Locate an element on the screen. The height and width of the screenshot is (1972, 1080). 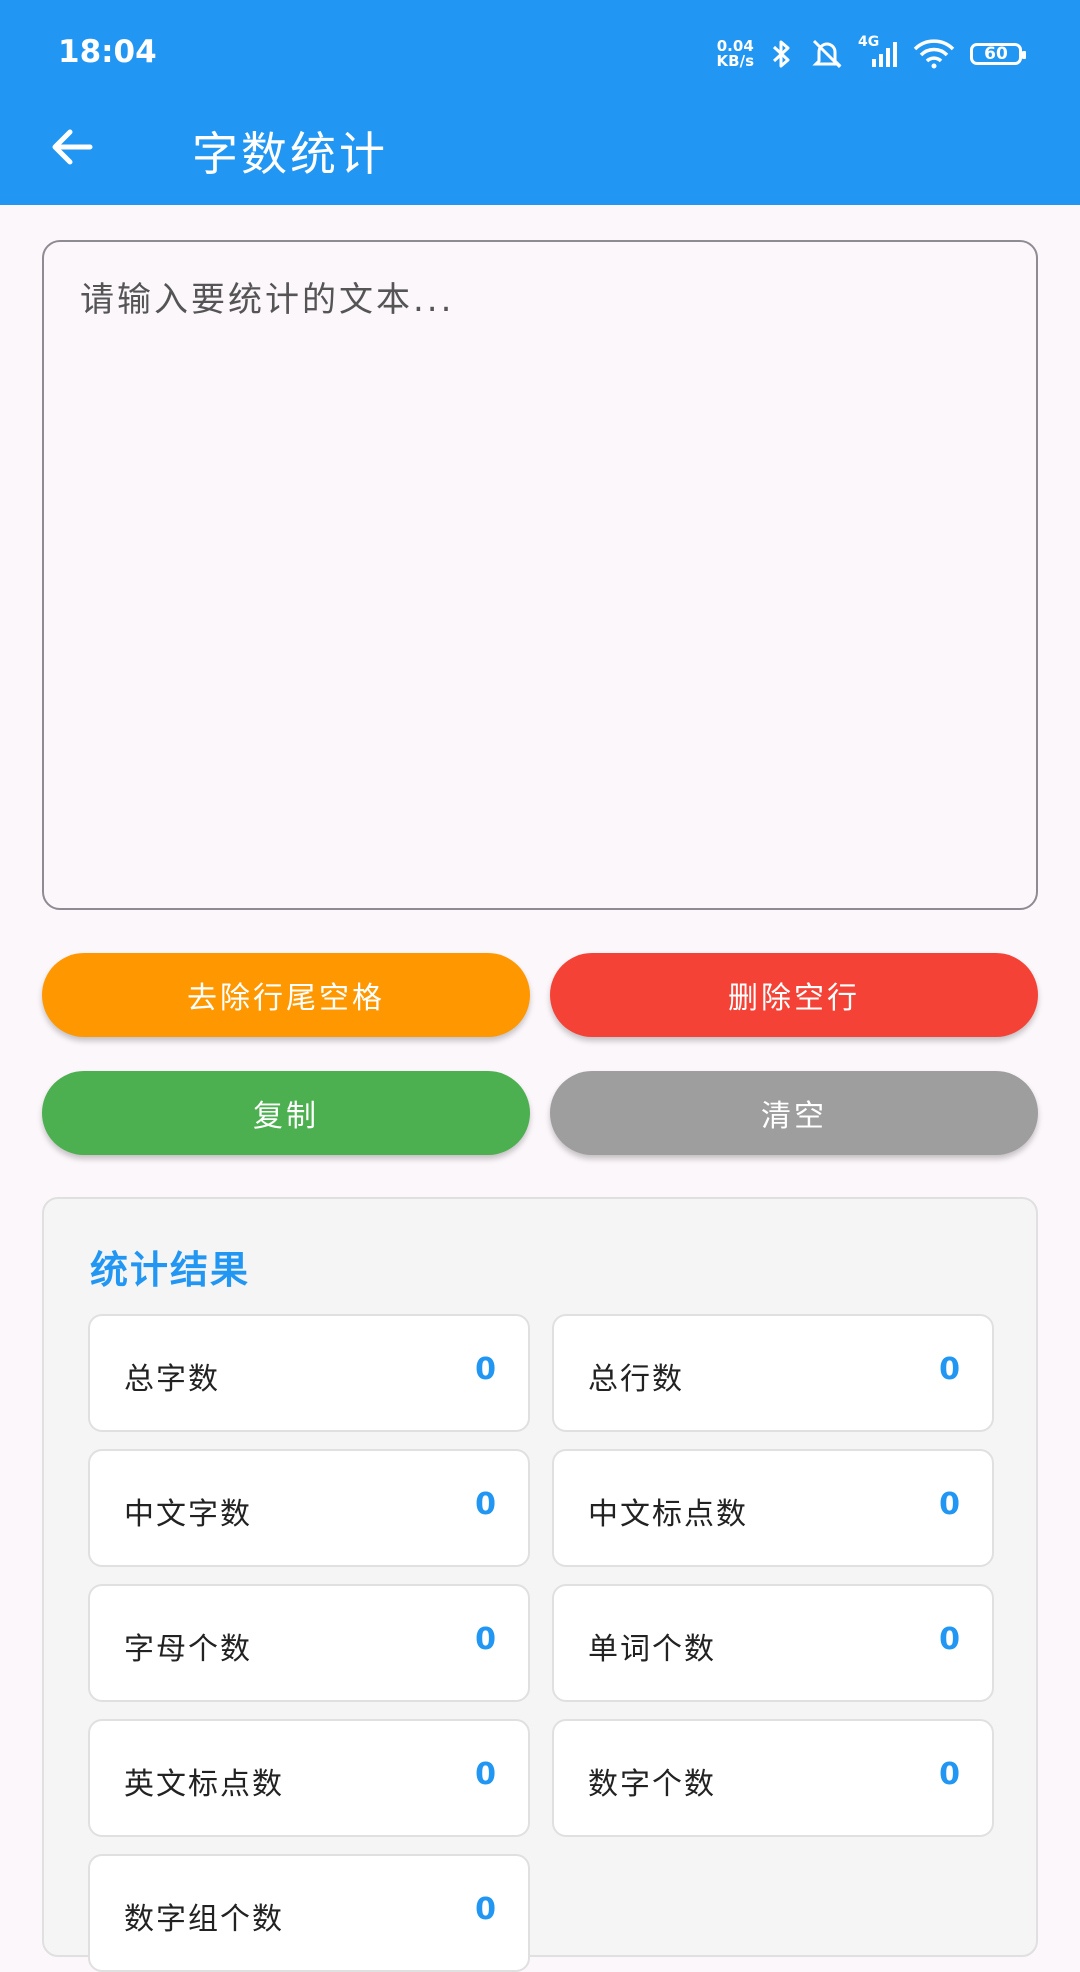
wifi-icon is located at coordinates (934, 54).